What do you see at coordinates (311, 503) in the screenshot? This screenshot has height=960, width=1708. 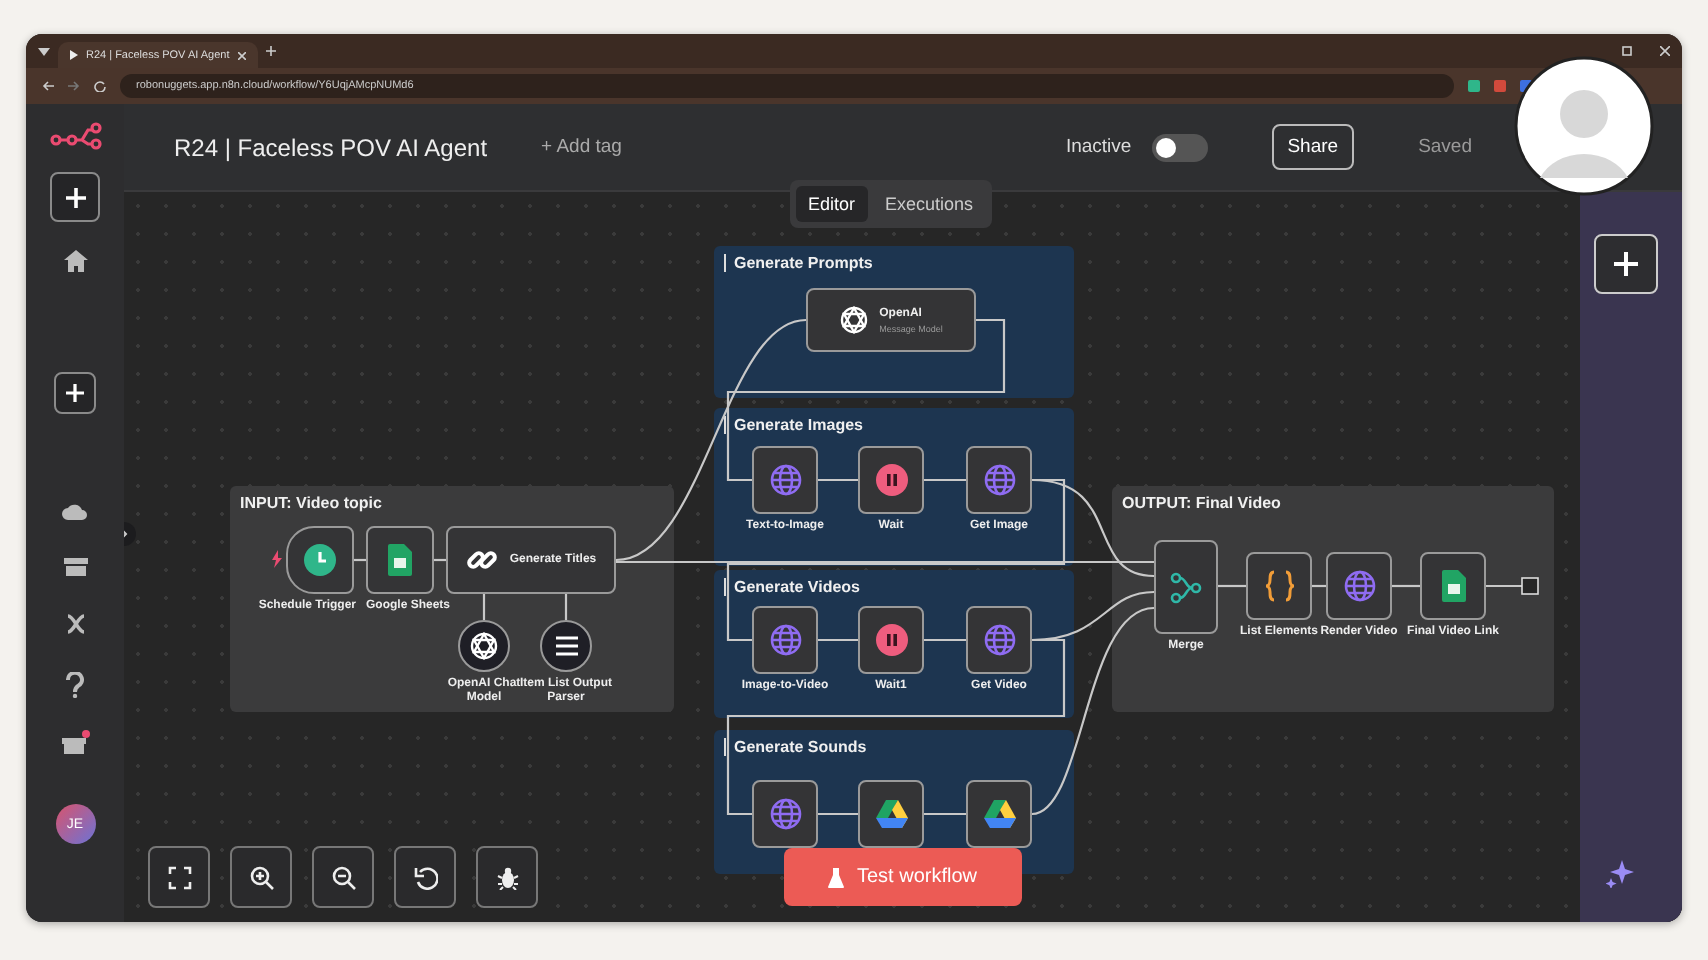 I see `section-title: INPUT: Video topic` at bounding box center [311, 503].